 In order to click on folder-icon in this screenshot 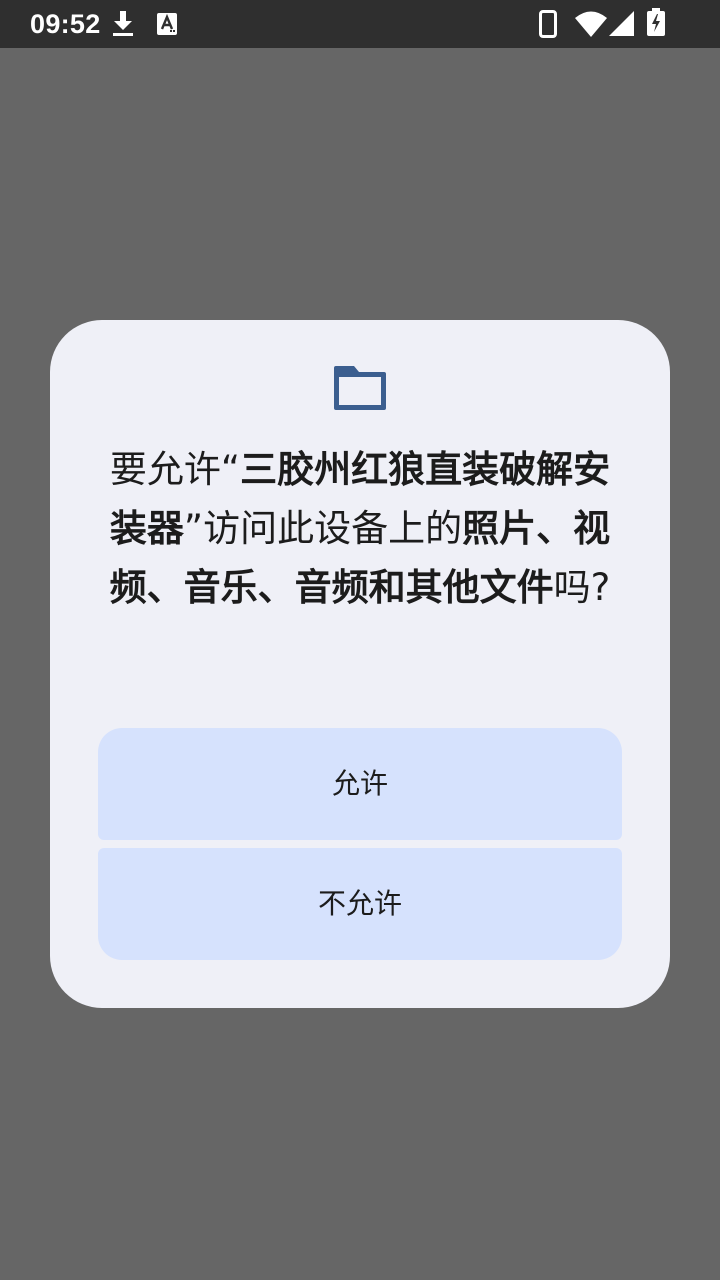, I will do `click(360, 388)`.